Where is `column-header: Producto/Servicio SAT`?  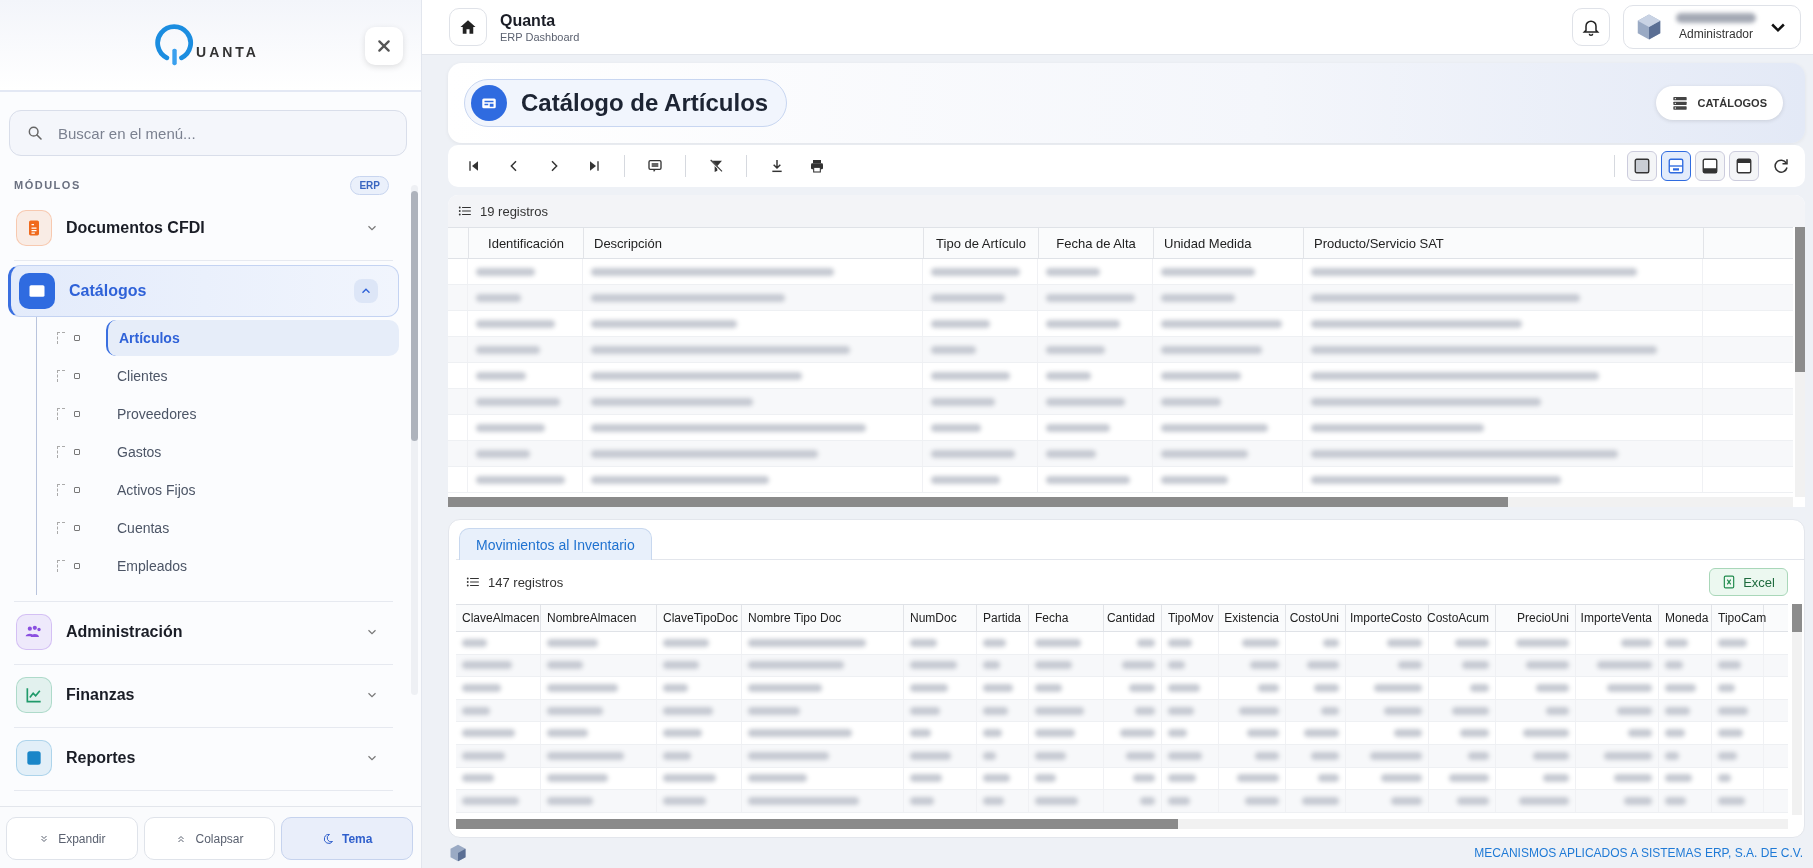 column-header: Producto/Servicio SAT is located at coordinates (1504, 243).